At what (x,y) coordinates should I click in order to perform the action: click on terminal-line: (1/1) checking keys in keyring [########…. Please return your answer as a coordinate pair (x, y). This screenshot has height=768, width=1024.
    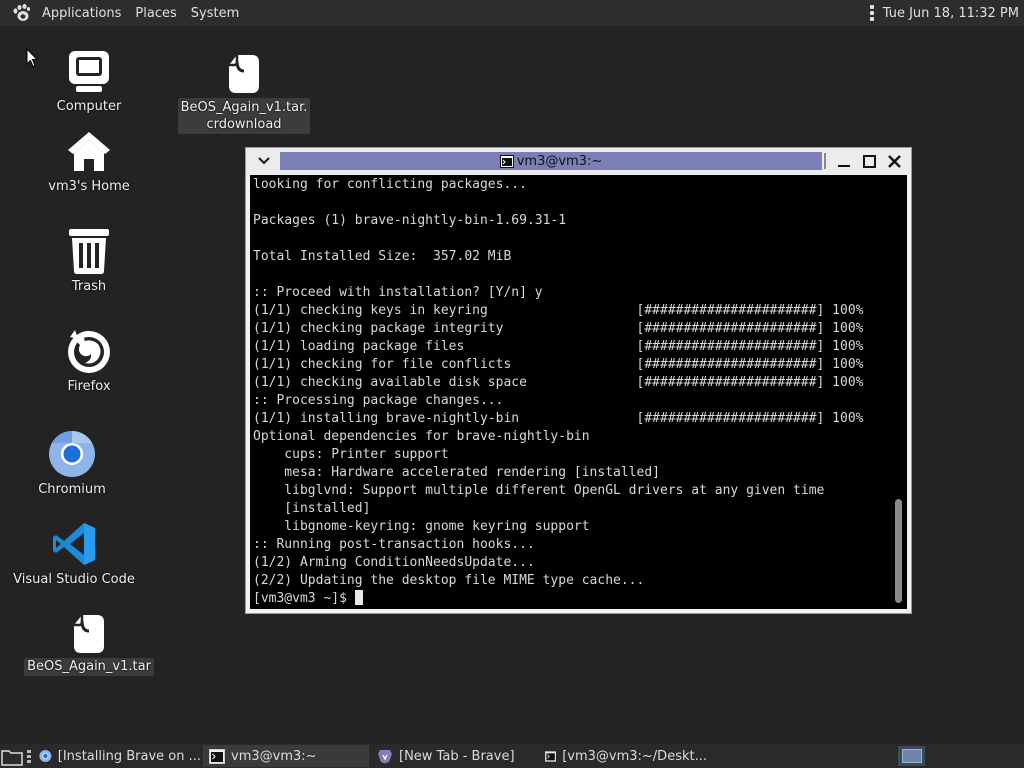
    Looking at the image, I should click on (558, 310).